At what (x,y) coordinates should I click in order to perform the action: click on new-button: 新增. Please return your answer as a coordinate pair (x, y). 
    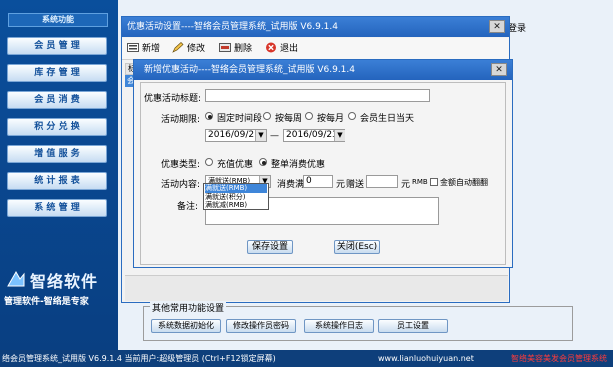
    Looking at the image, I should click on (143, 49).